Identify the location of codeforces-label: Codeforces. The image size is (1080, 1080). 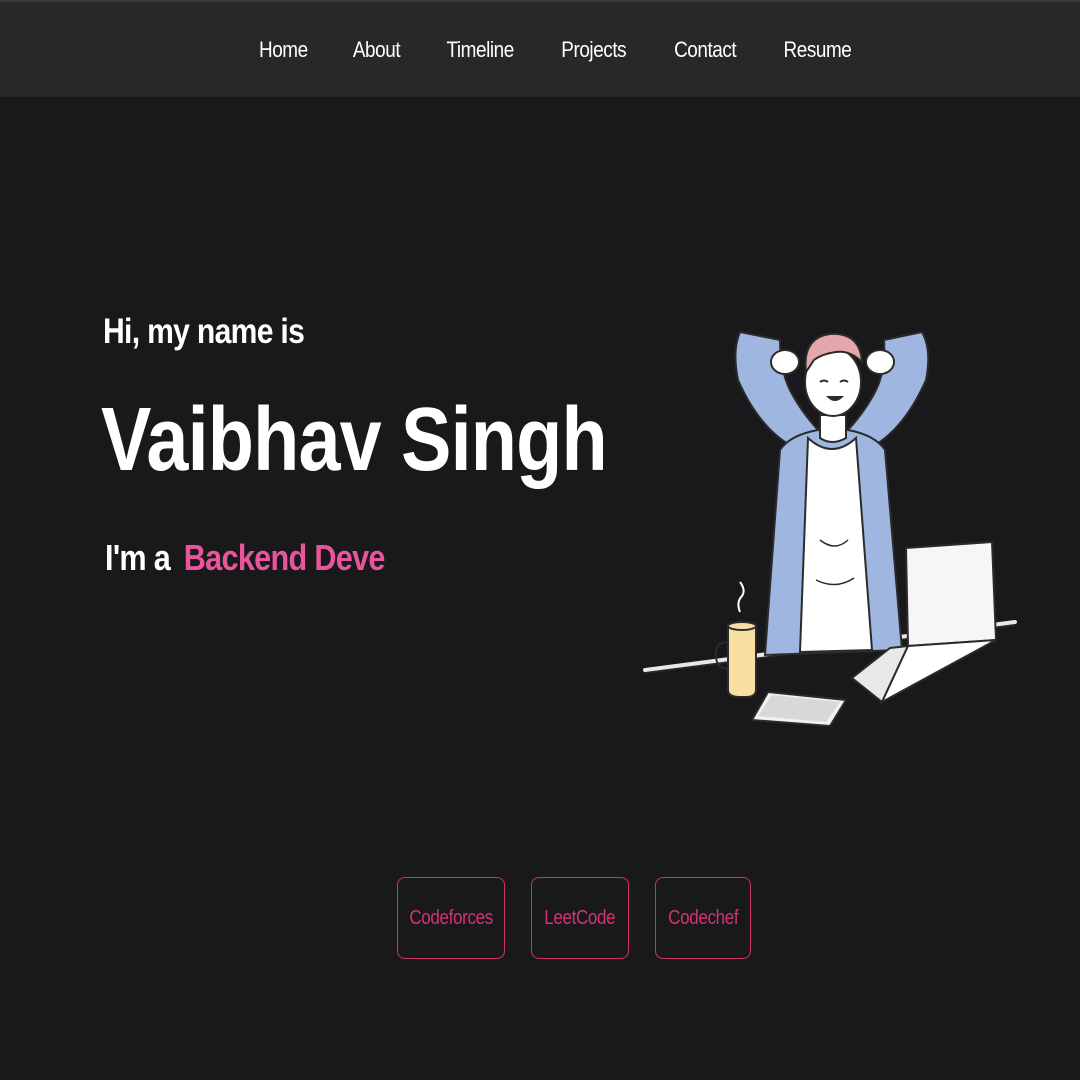
(451, 917).